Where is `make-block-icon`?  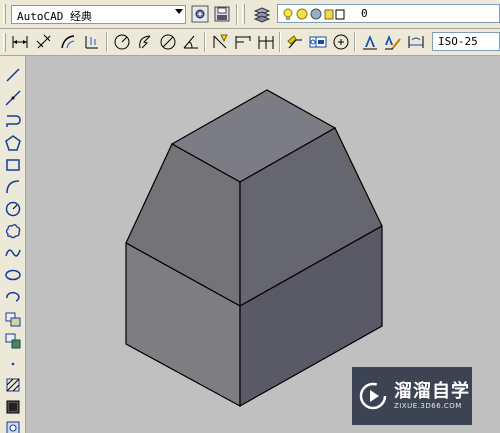 make-block-icon is located at coordinates (13, 341).